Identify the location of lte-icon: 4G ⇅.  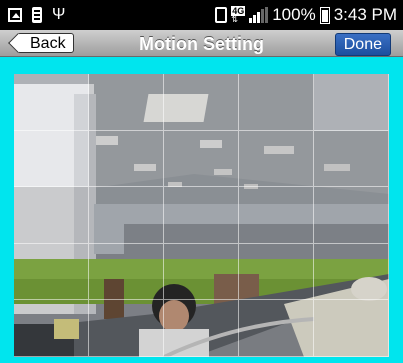
(238, 15).